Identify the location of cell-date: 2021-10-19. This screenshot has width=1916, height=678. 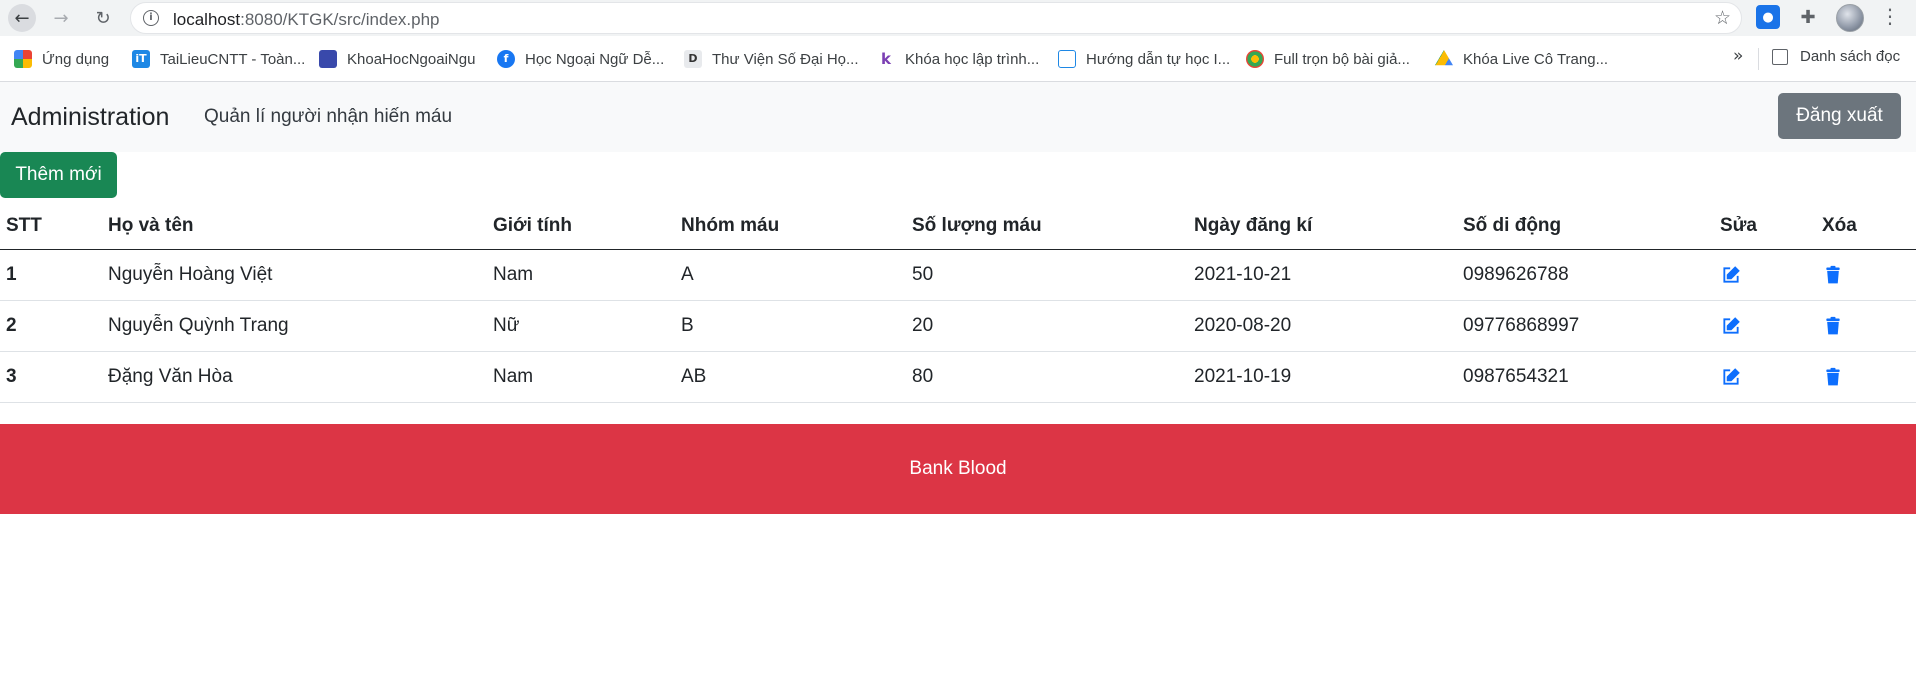
(1243, 376).